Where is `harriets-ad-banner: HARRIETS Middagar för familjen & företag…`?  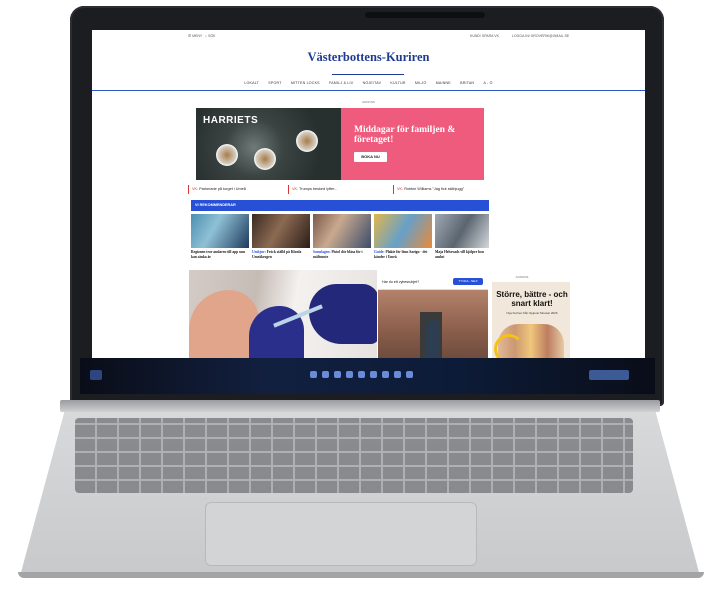
harriets-ad-banner: HARRIETS Middagar för familjen & företag… is located at coordinates (340, 144).